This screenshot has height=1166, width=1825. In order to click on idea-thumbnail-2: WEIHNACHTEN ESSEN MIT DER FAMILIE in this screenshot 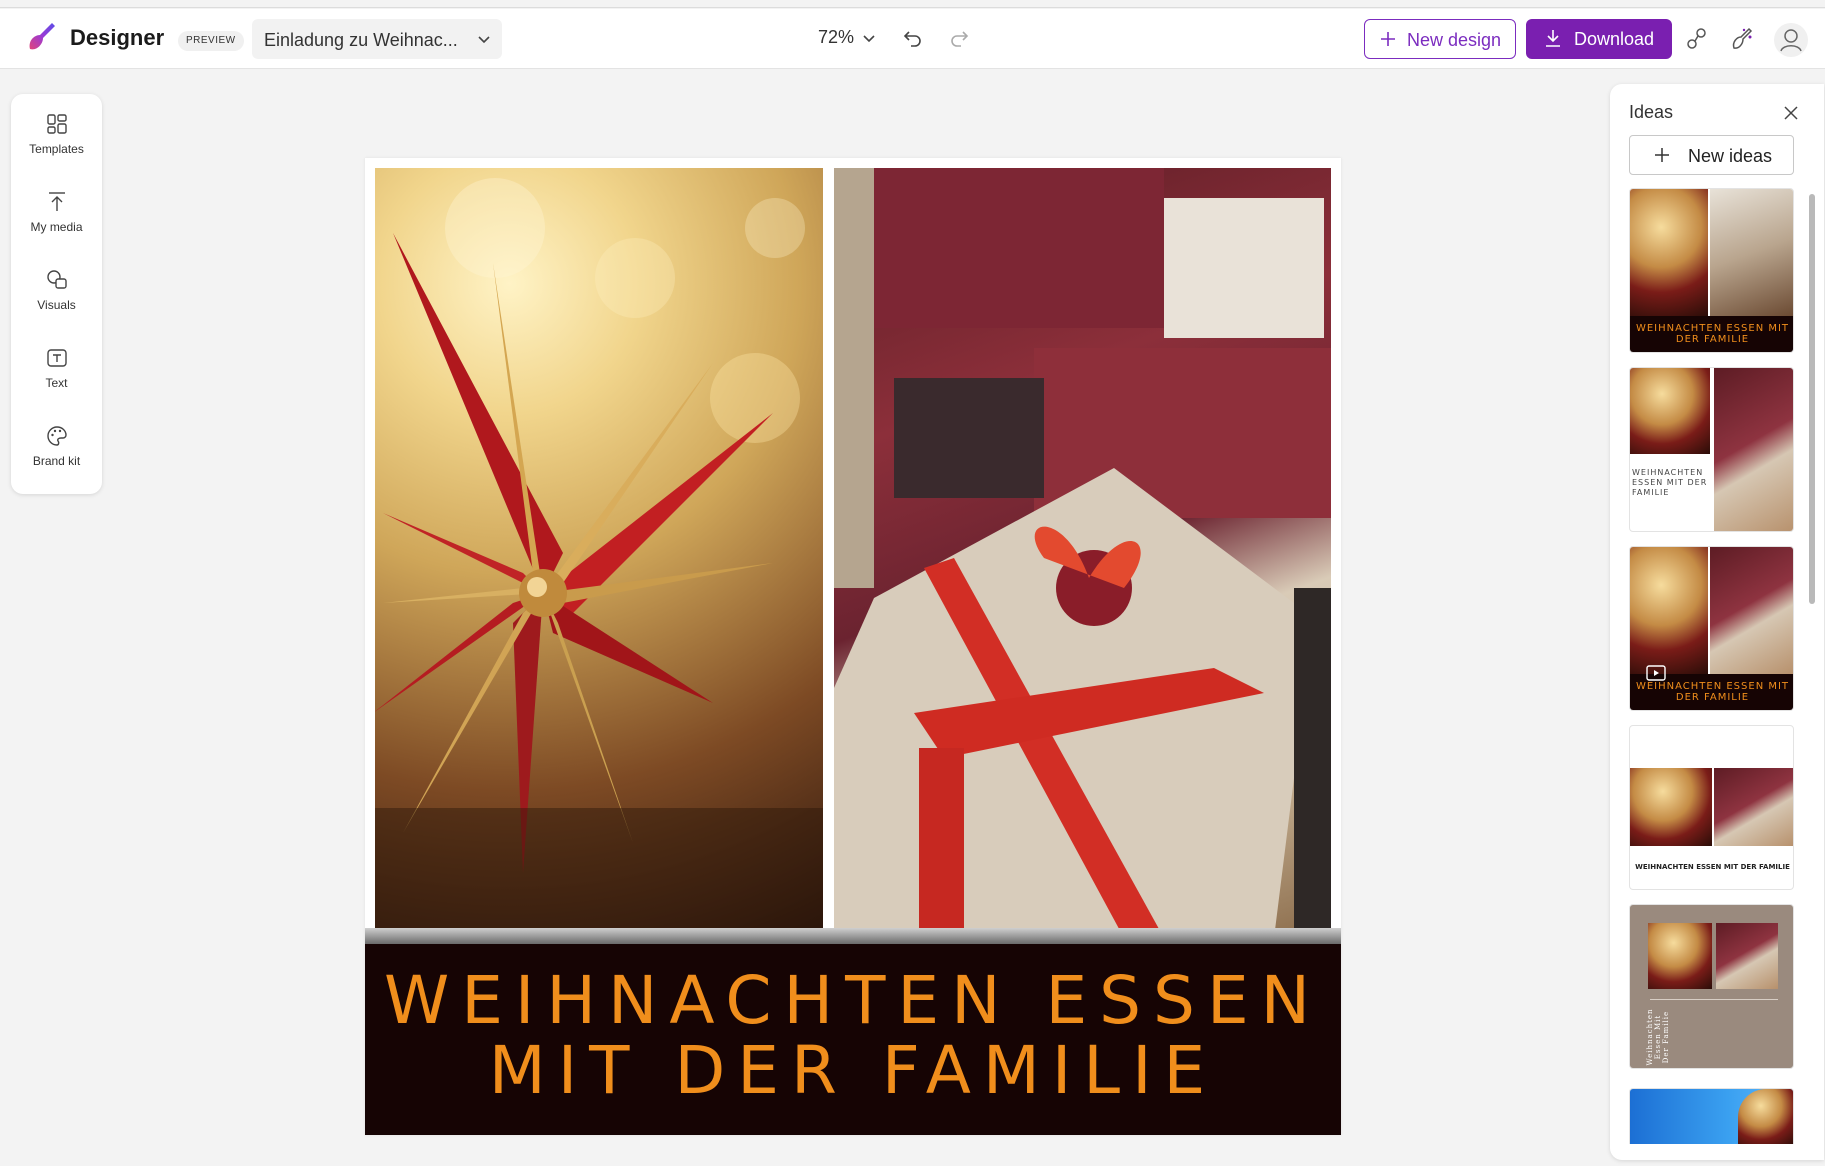, I will do `click(1711, 449)`.